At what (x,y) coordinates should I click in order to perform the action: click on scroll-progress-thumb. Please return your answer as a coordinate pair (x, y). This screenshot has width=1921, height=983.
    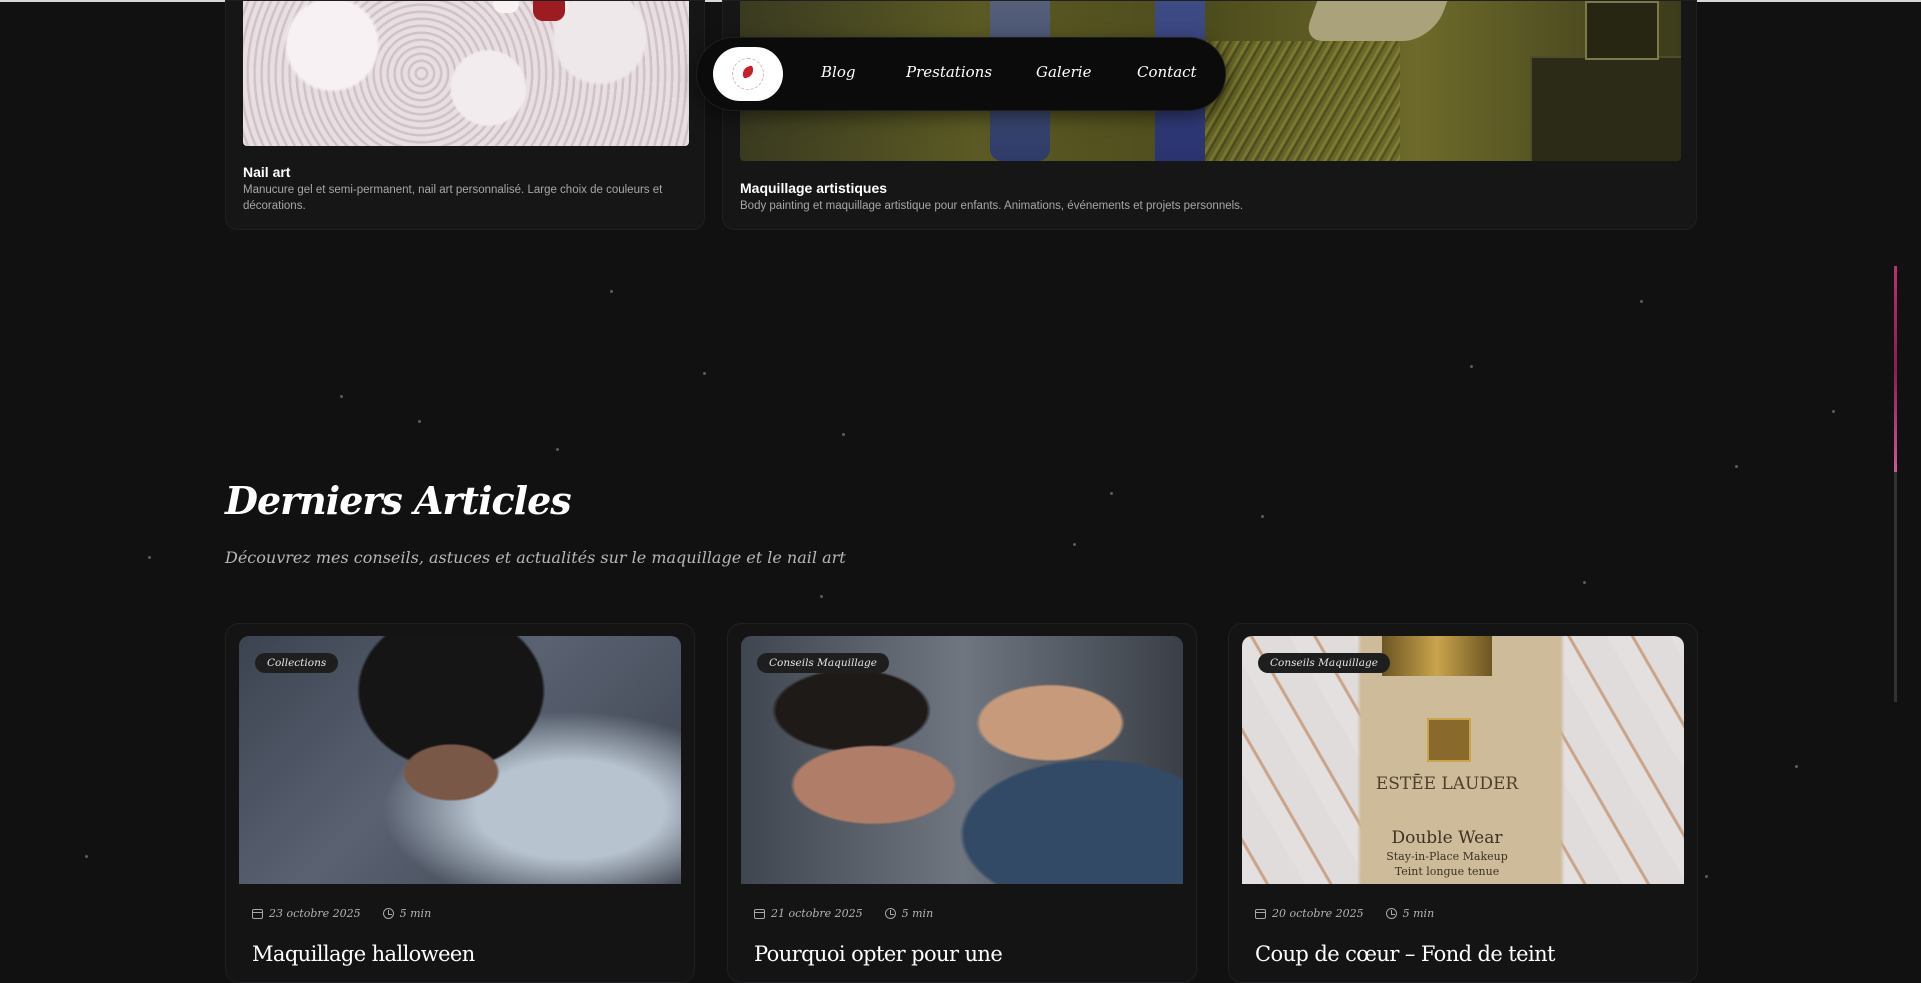
    Looking at the image, I should click on (1895, 369).